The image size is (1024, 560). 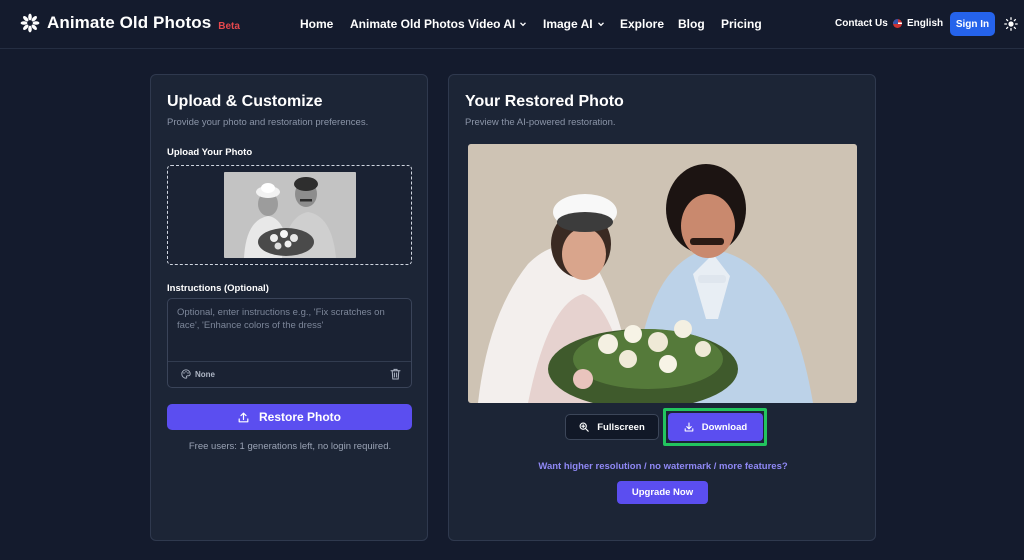 I want to click on nav-image-ai: Image AI, so click(x=574, y=24).